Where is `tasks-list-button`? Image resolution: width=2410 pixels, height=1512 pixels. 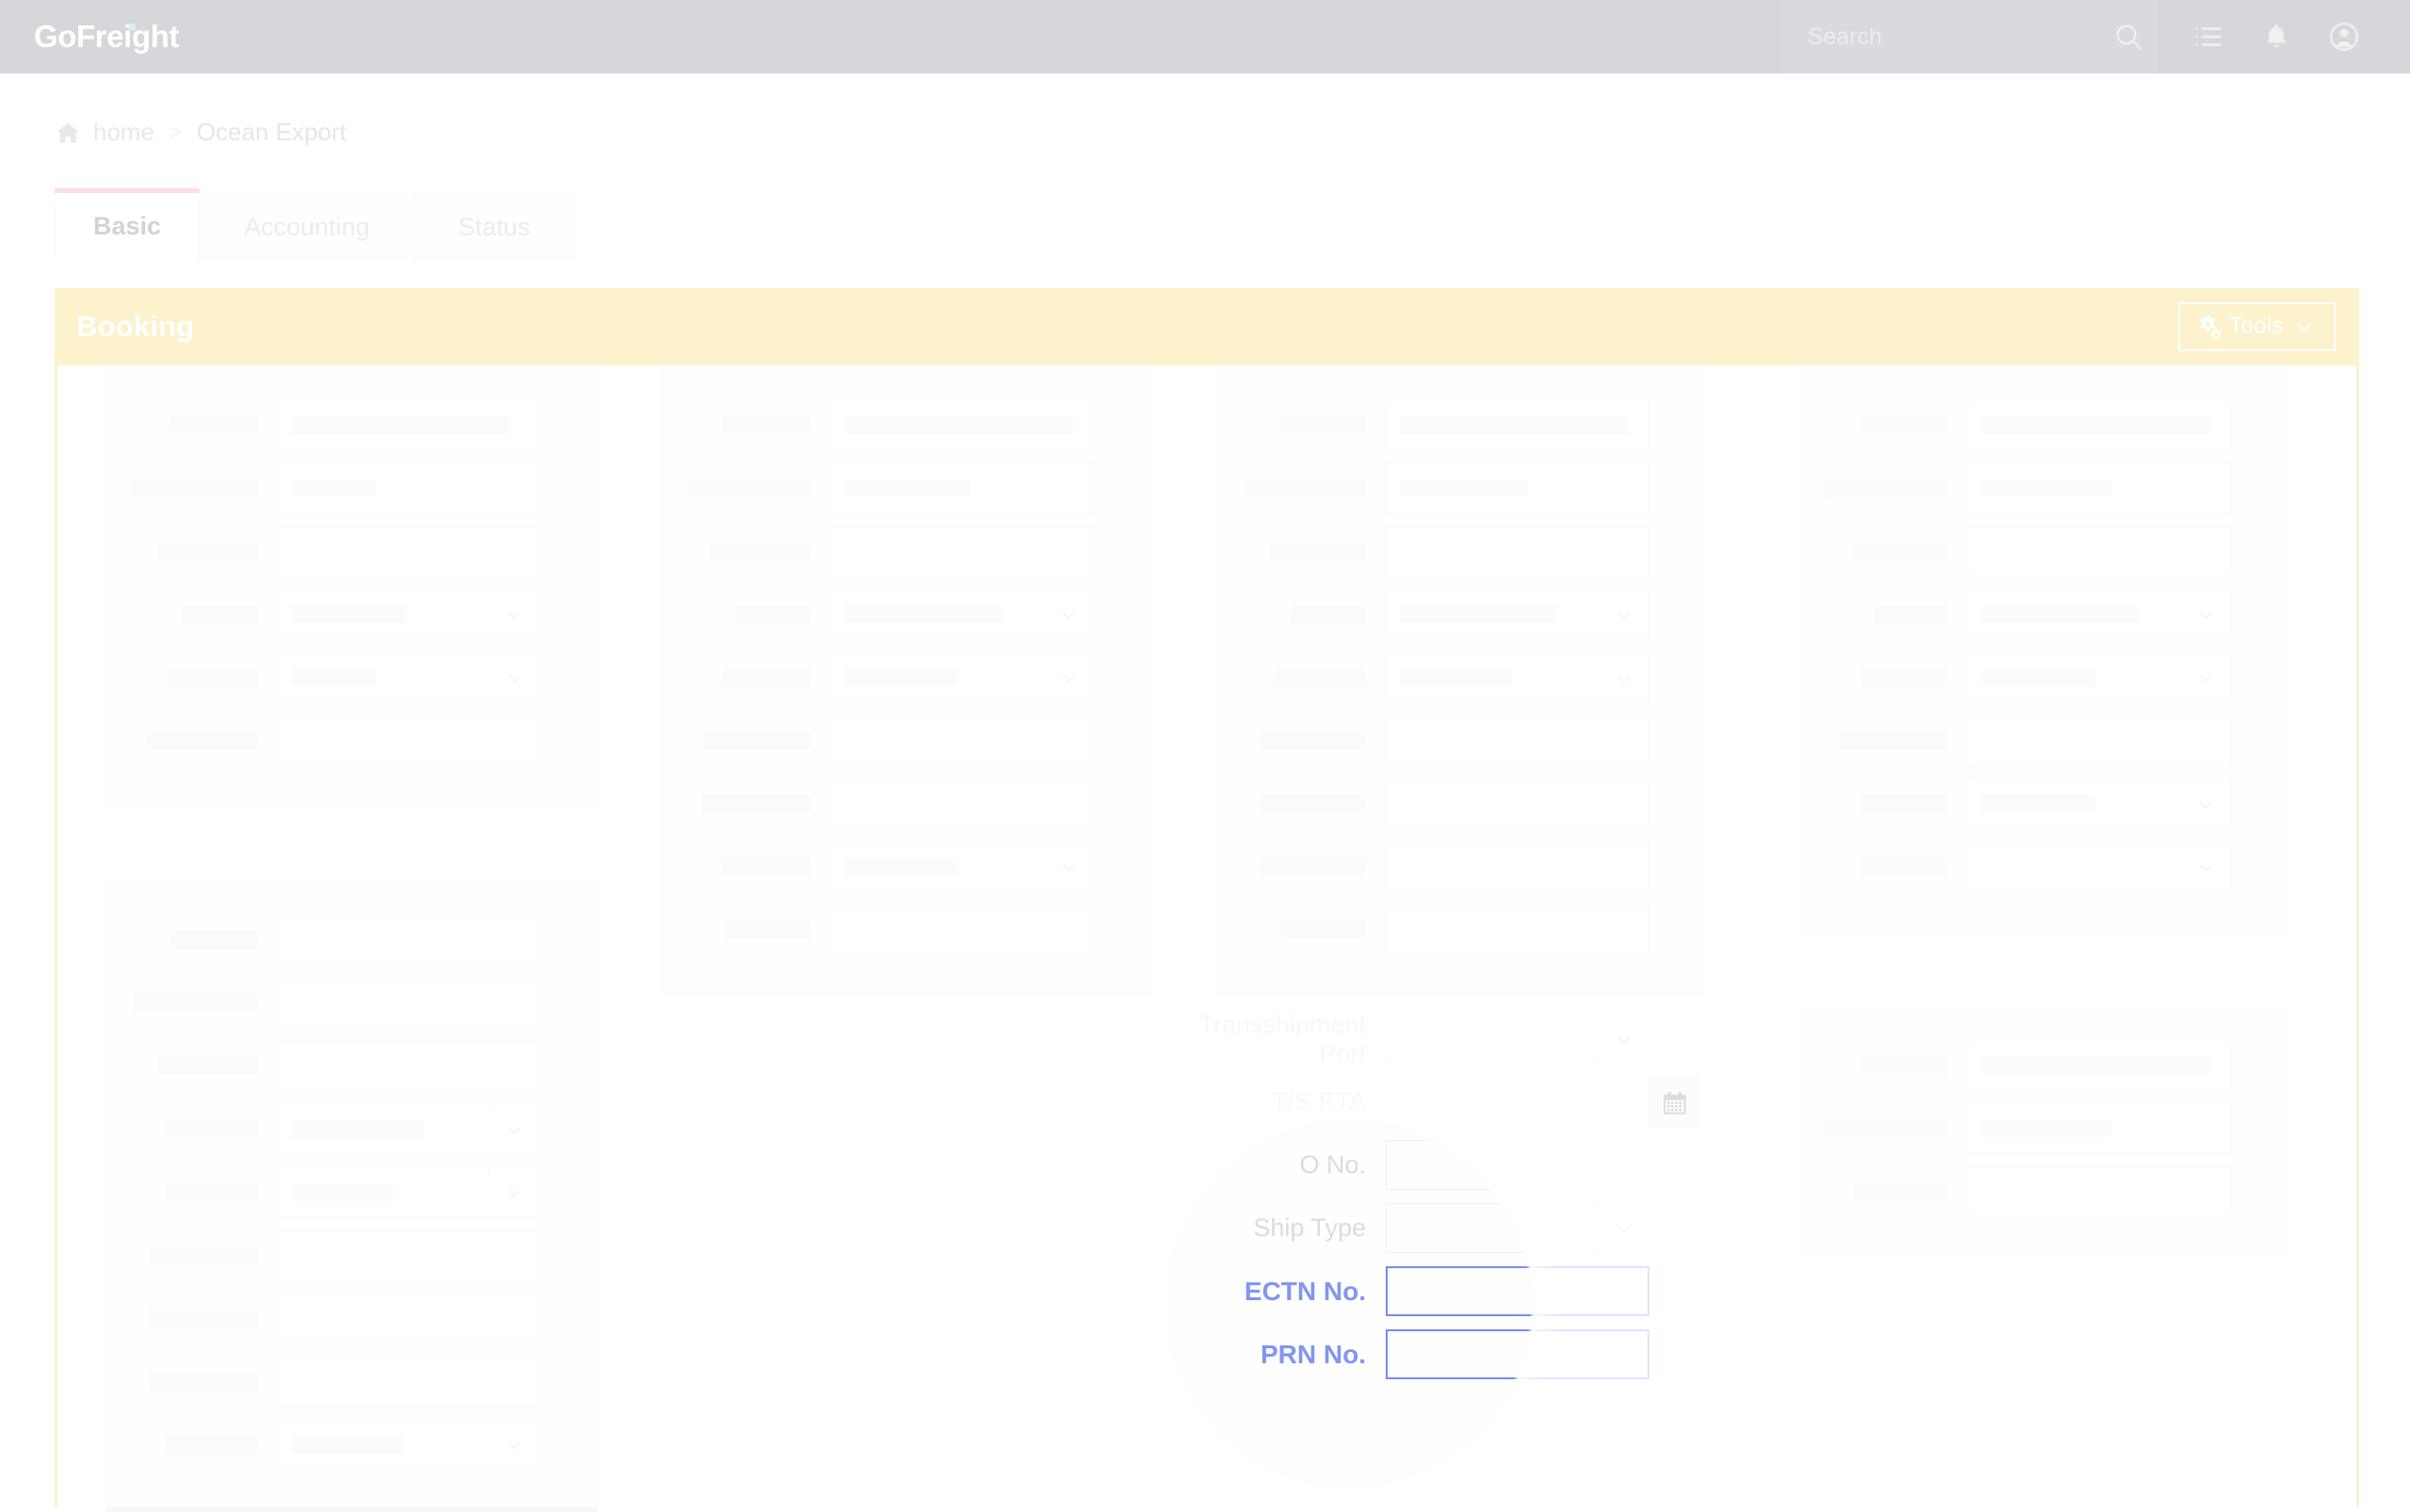 tasks-list-button is located at coordinates (2208, 36).